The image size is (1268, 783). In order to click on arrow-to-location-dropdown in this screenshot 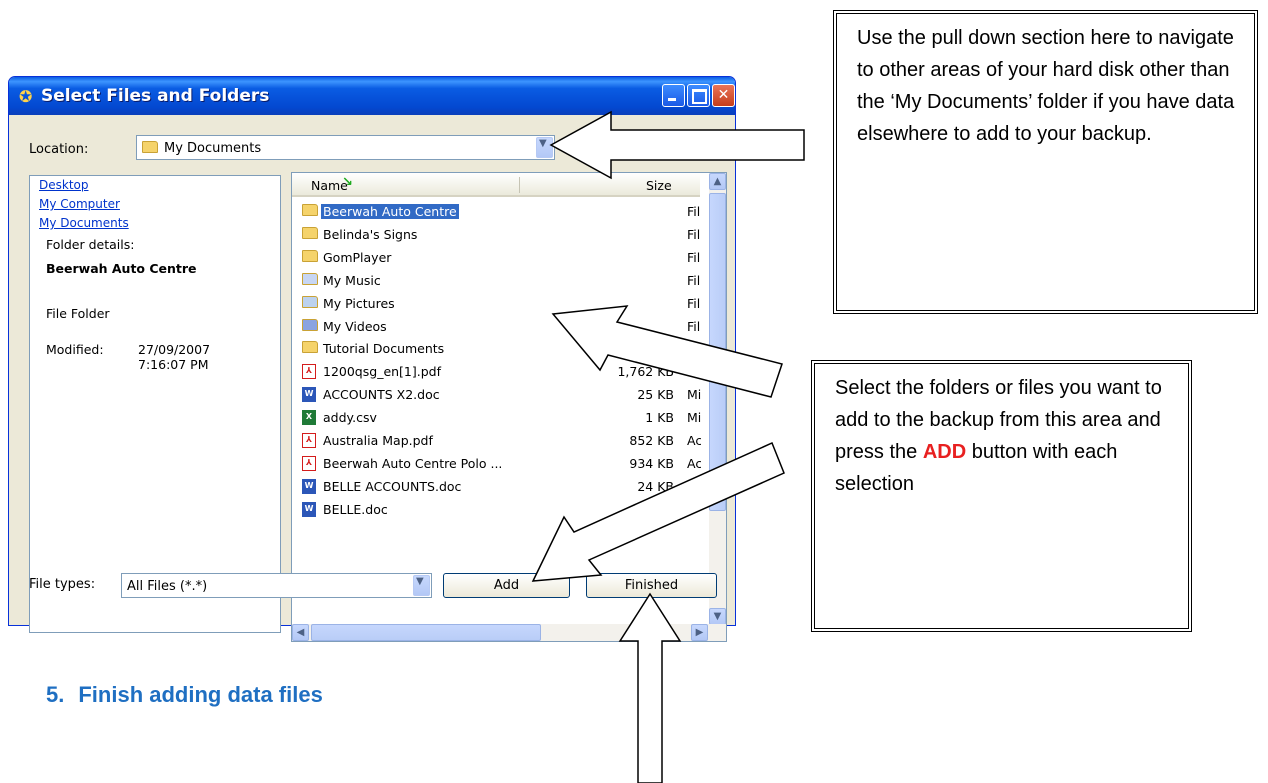, I will do `click(677, 145)`.